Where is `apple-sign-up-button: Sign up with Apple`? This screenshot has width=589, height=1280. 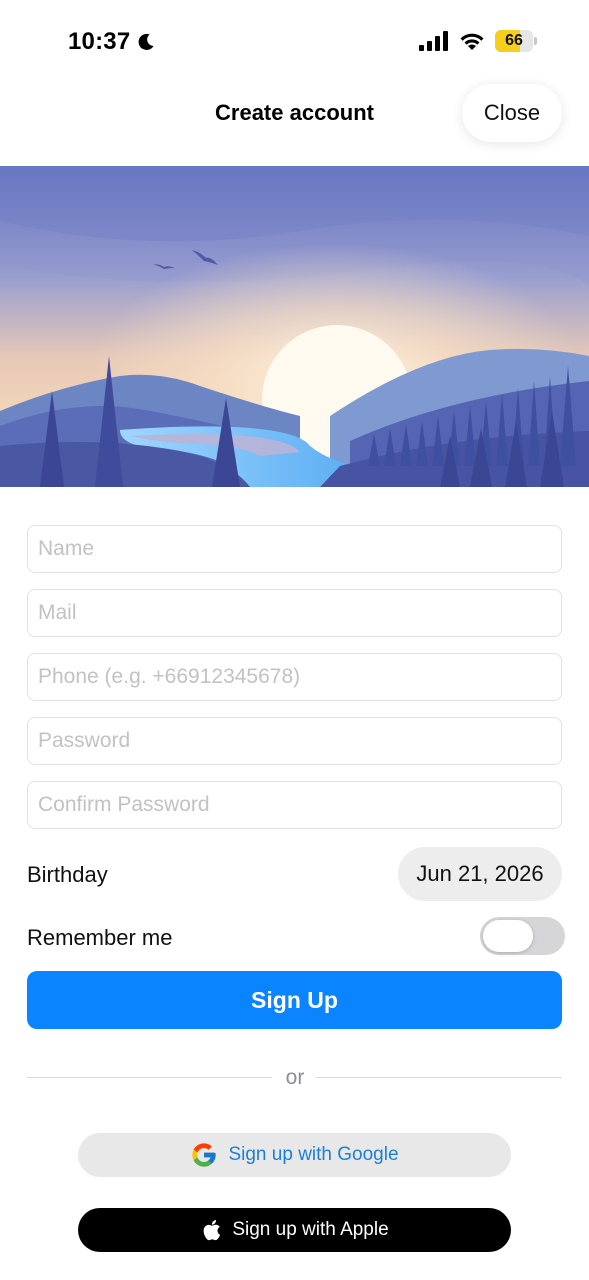 apple-sign-up-button: Sign up with Apple is located at coordinates (294, 1230).